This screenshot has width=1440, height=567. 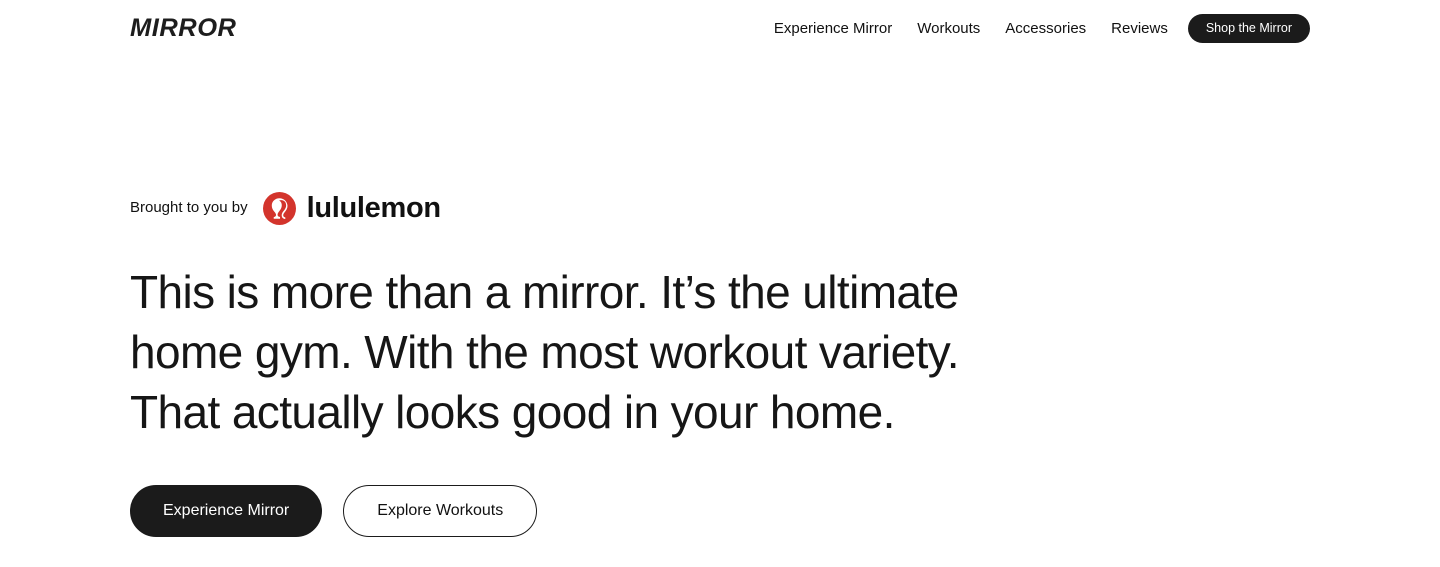 I want to click on explore-workouts-button: Explore Workouts, so click(x=440, y=511).